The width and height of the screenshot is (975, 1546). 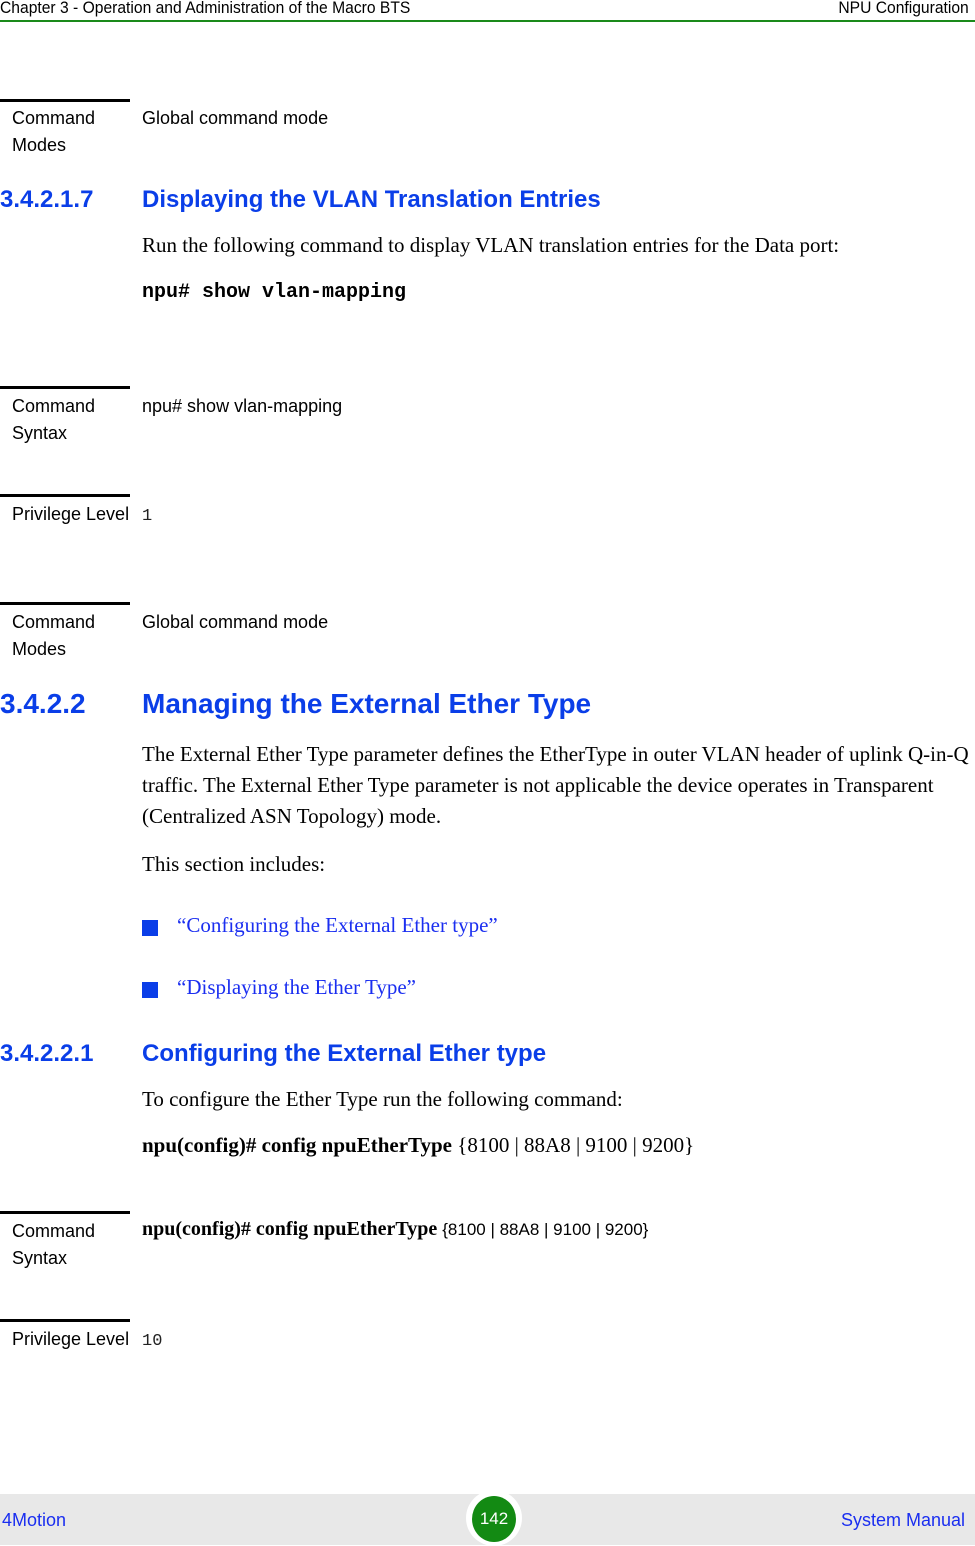 What do you see at coordinates (902, 1520) in the screenshot?
I see `footer-manual: System Manual` at bounding box center [902, 1520].